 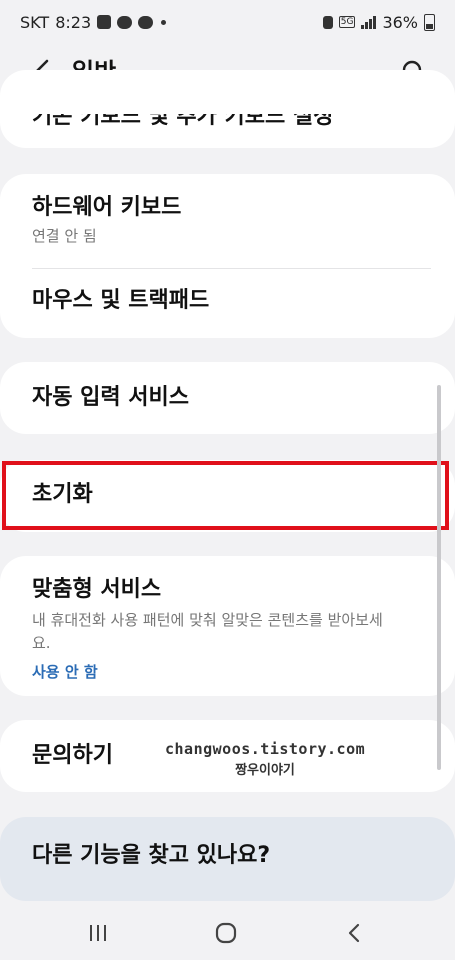 I want to click on signal-icon, so click(x=369, y=22).